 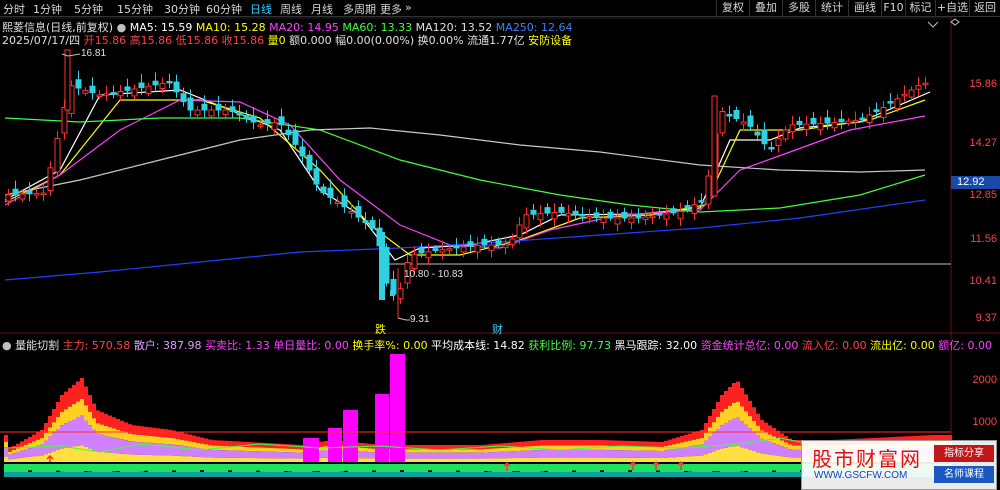 I want to click on finance-marker: 财, so click(x=497, y=329).